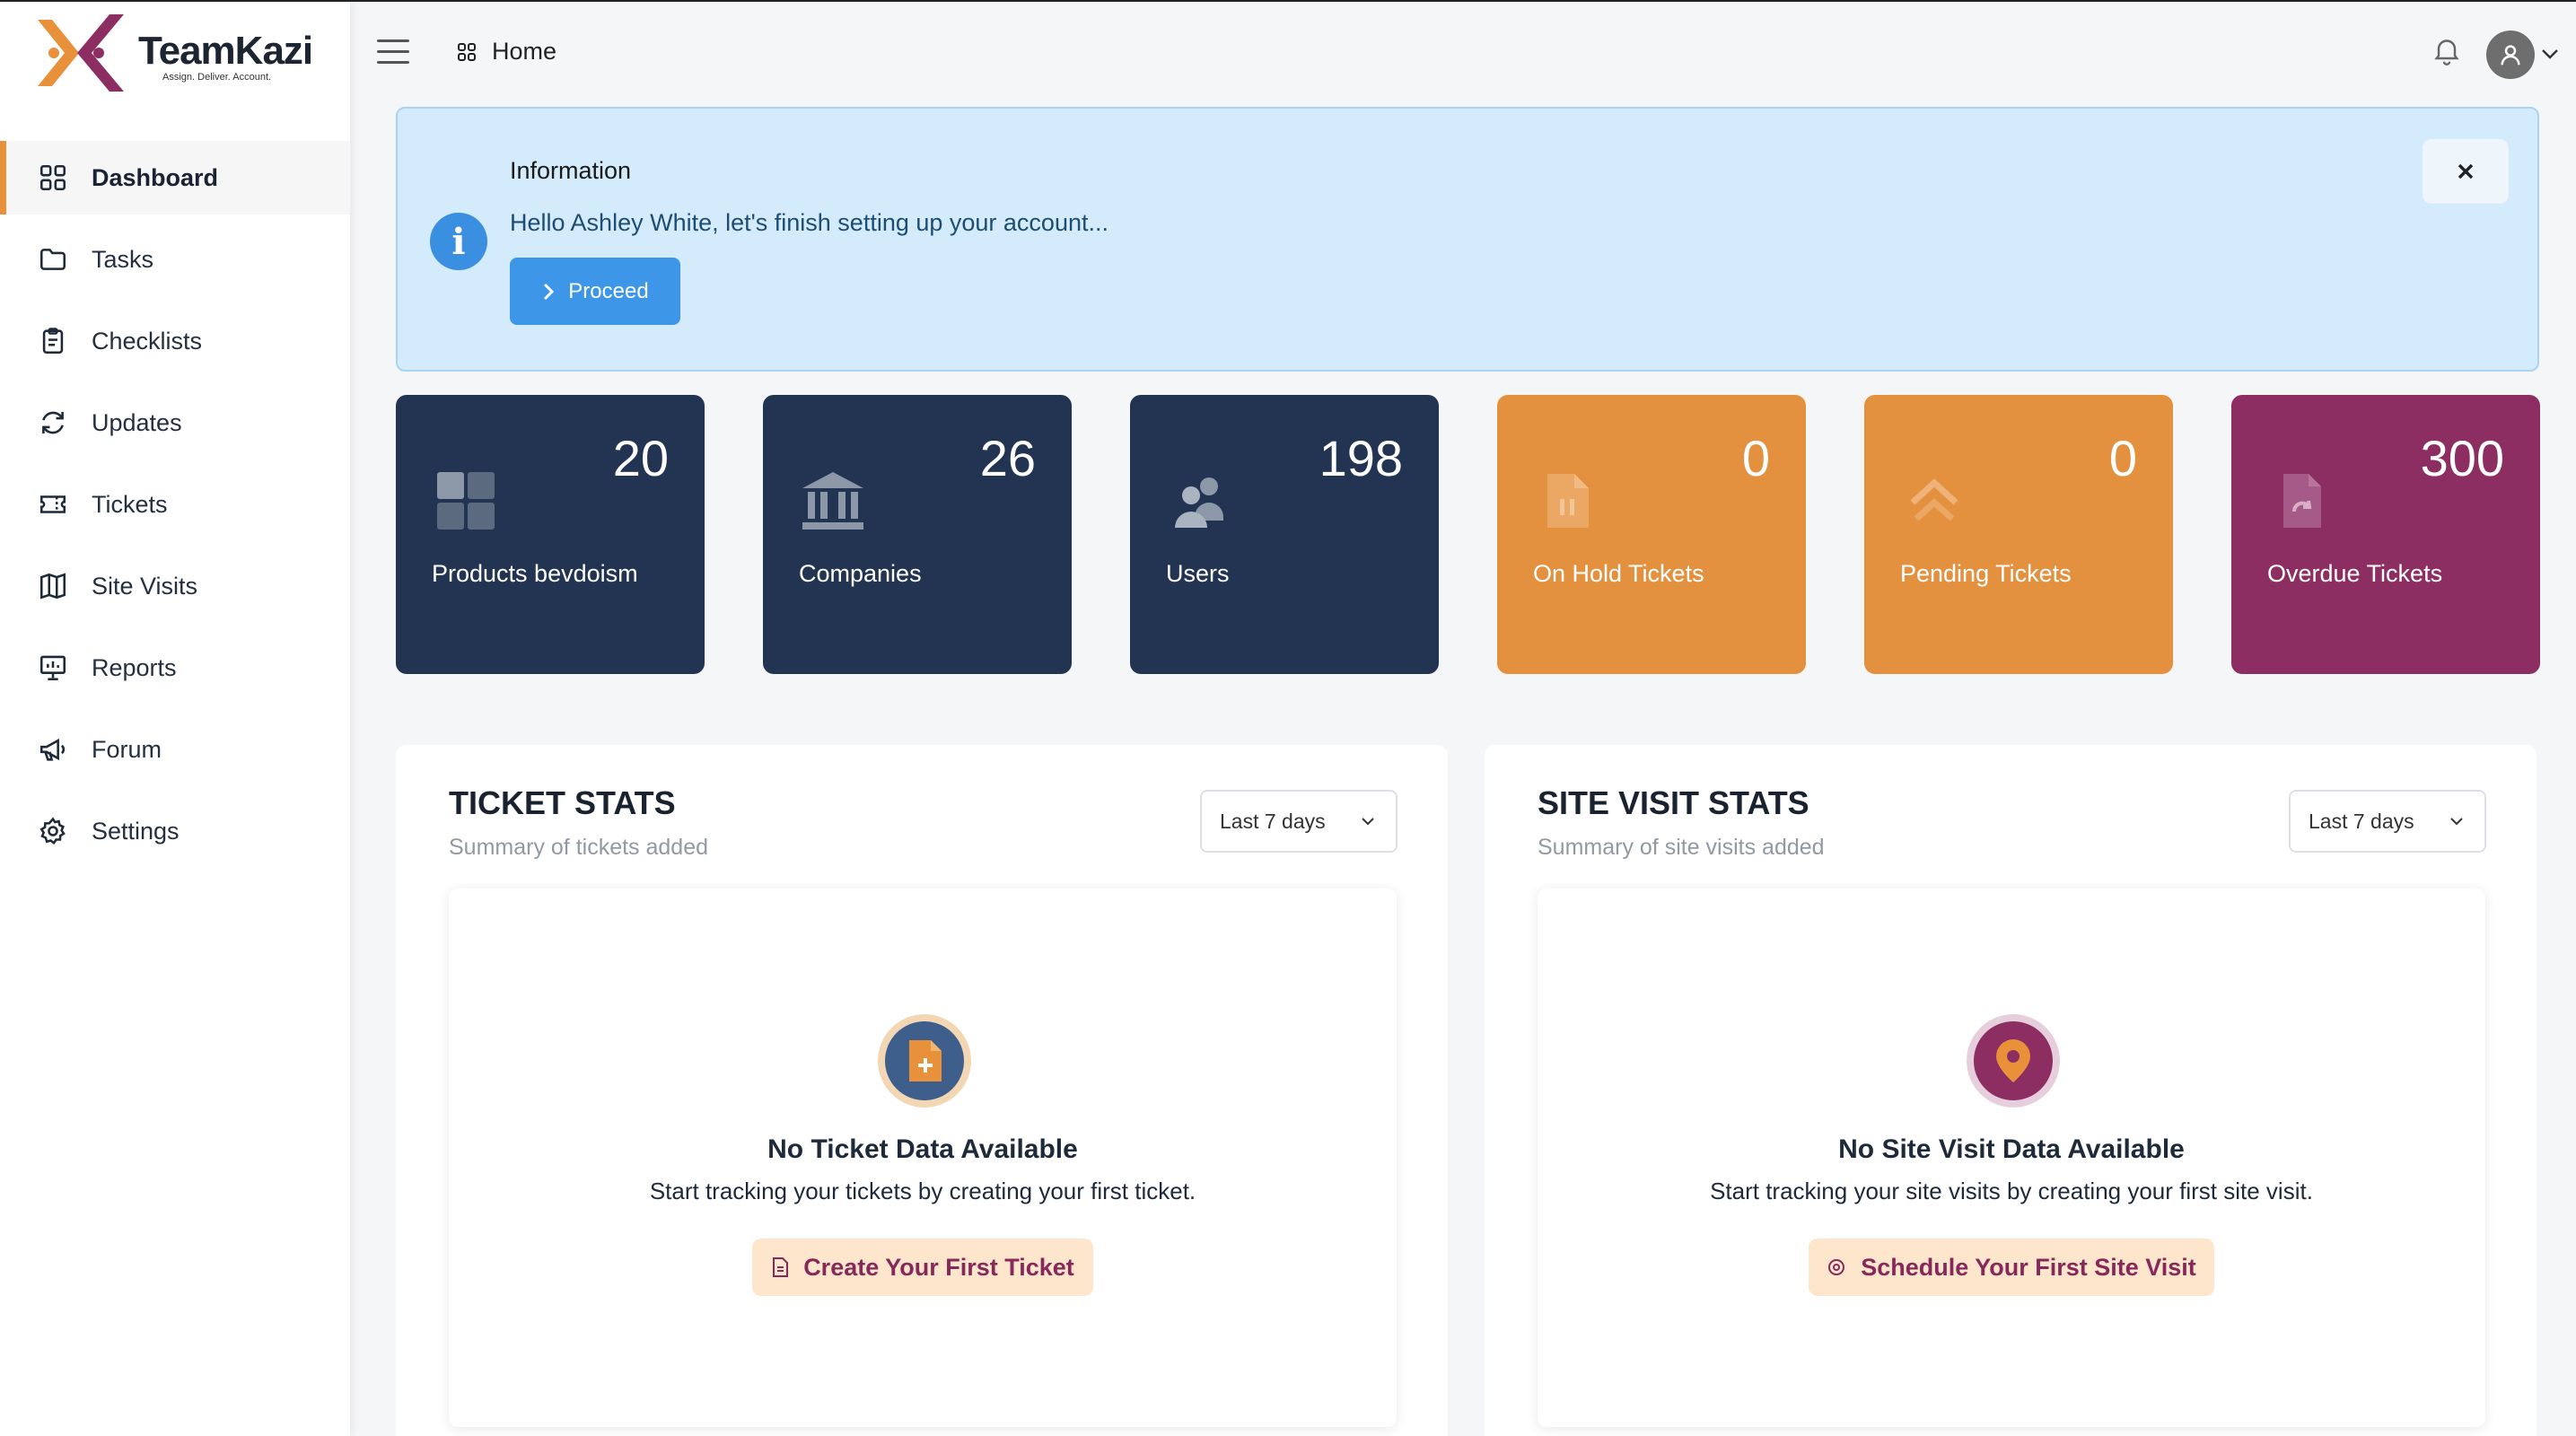 Image resolution: width=2576 pixels, height=1436 pixels. I want to click on empty-title: No Site Visit Data Available, so click(2012, 1149).